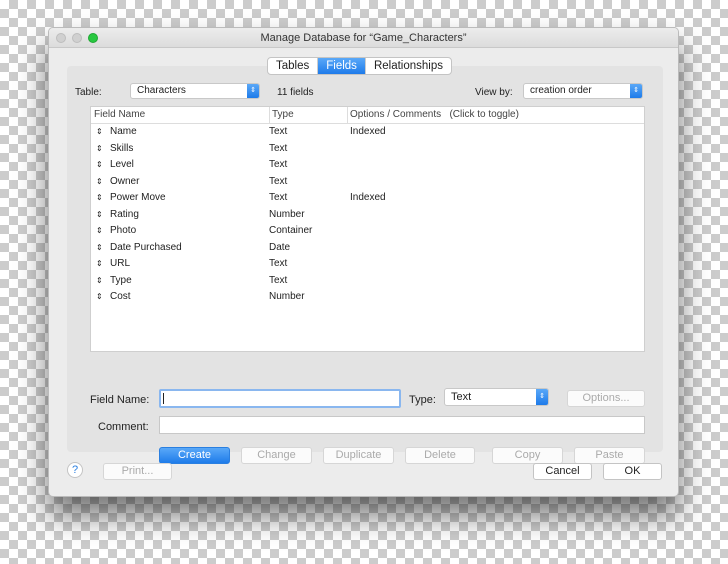 This screenshot has height=564, width=728. What do you see at coordinates (367, 182) in the screenshot?
I see `table-row: ⇕ Owner Text` at bounding box center [367, 182].